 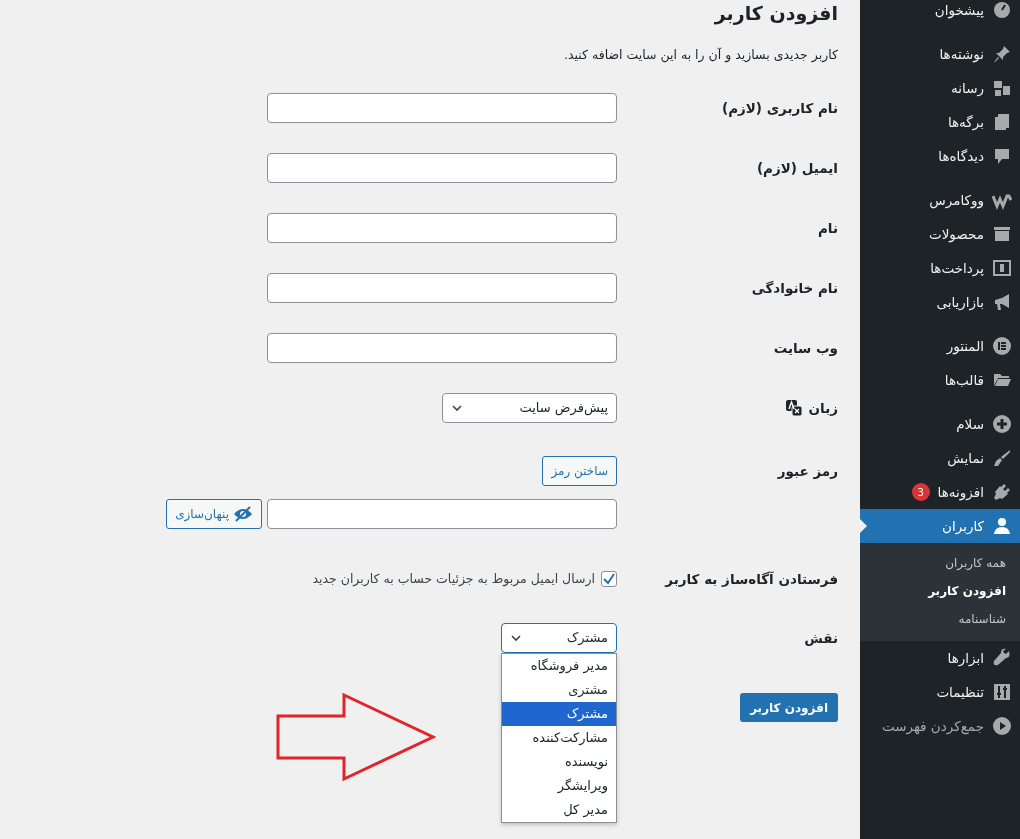 I want to click on dropdown-option: مشتری, so click(x=559, y=690).